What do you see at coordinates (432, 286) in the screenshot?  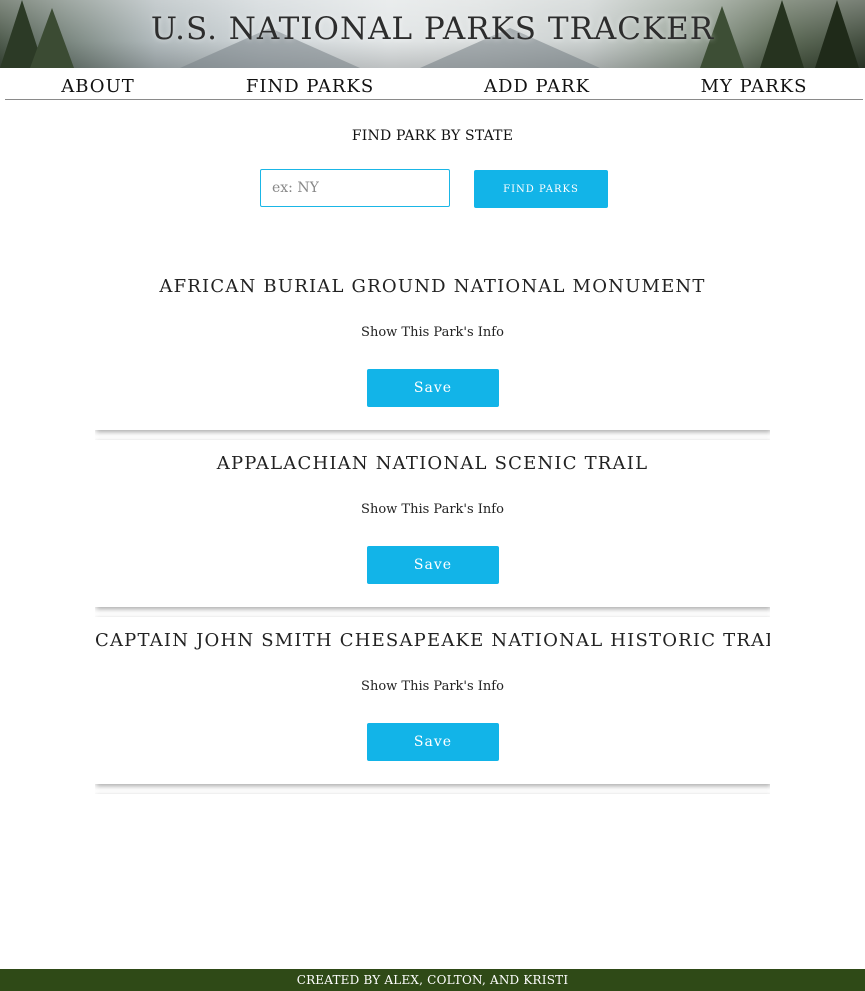 I see `park-name: AFRICAN BURIAL GROUND NATIONAL MONUMENT` at bounding box center [432, 286].